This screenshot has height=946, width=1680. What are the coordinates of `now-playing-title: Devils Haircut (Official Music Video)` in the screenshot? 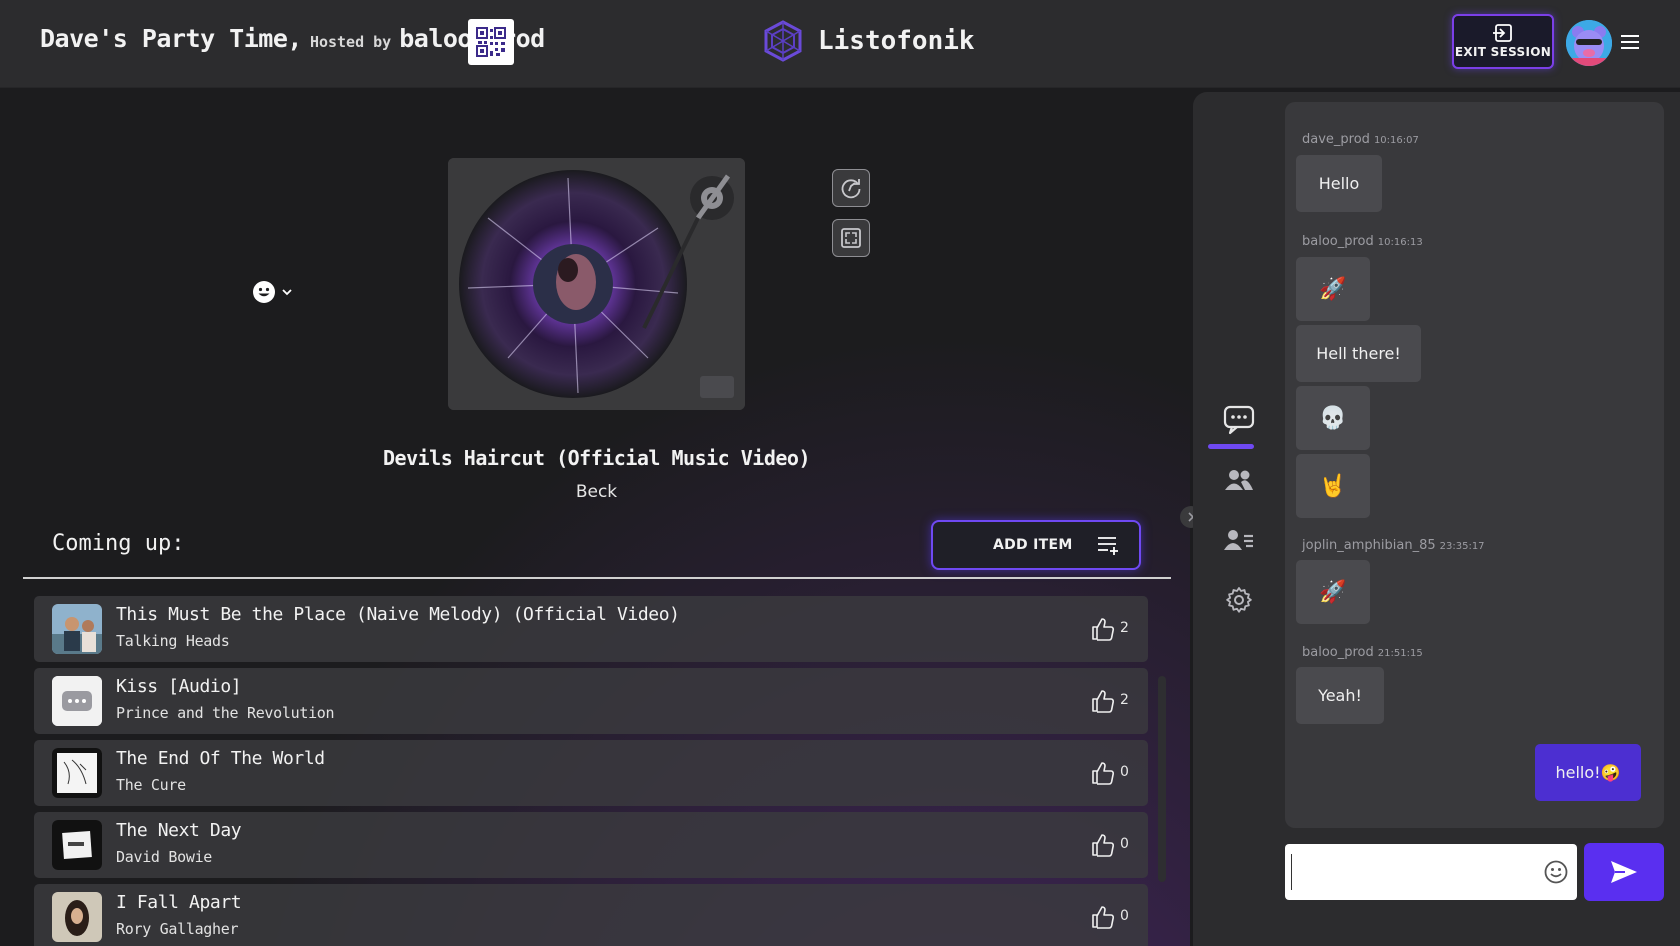 It's located at (596, 458).